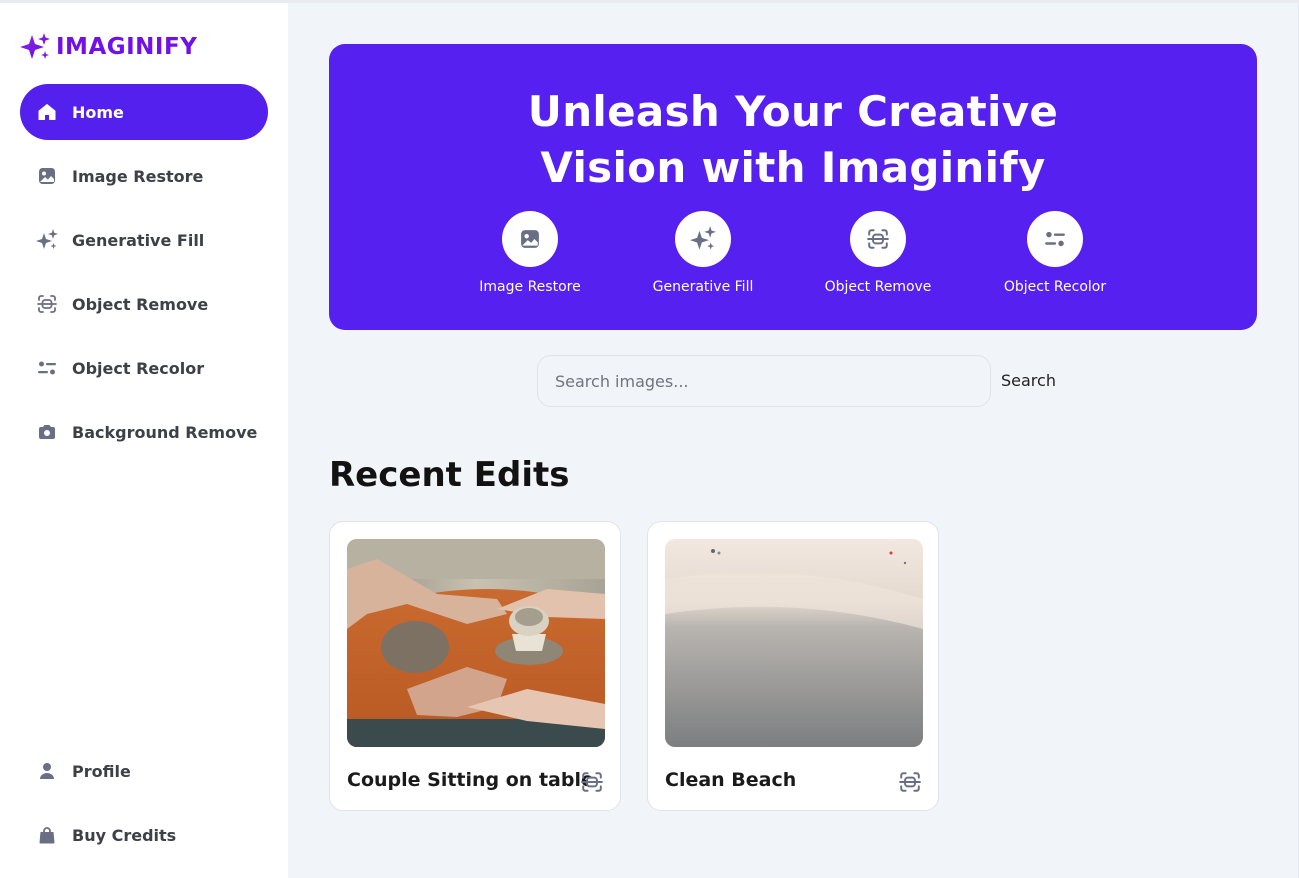 This screenshot has height=878, width=1299. I want to click on sidebar-item-object-remove: Object Remove, so click(144, 304).